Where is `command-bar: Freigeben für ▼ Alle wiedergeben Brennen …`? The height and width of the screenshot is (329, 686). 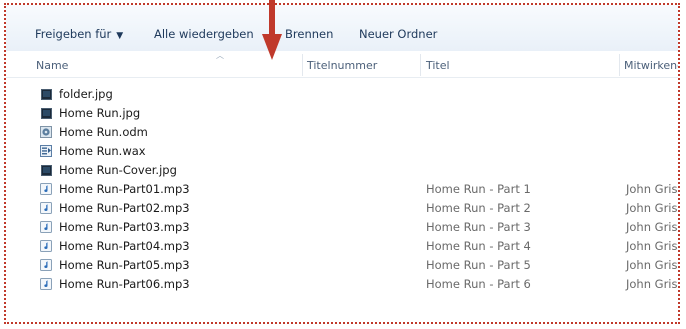 command-bar: Freigeben für ▼ Alle wiedergeben Brennen … is located at coordinates (342, 28).